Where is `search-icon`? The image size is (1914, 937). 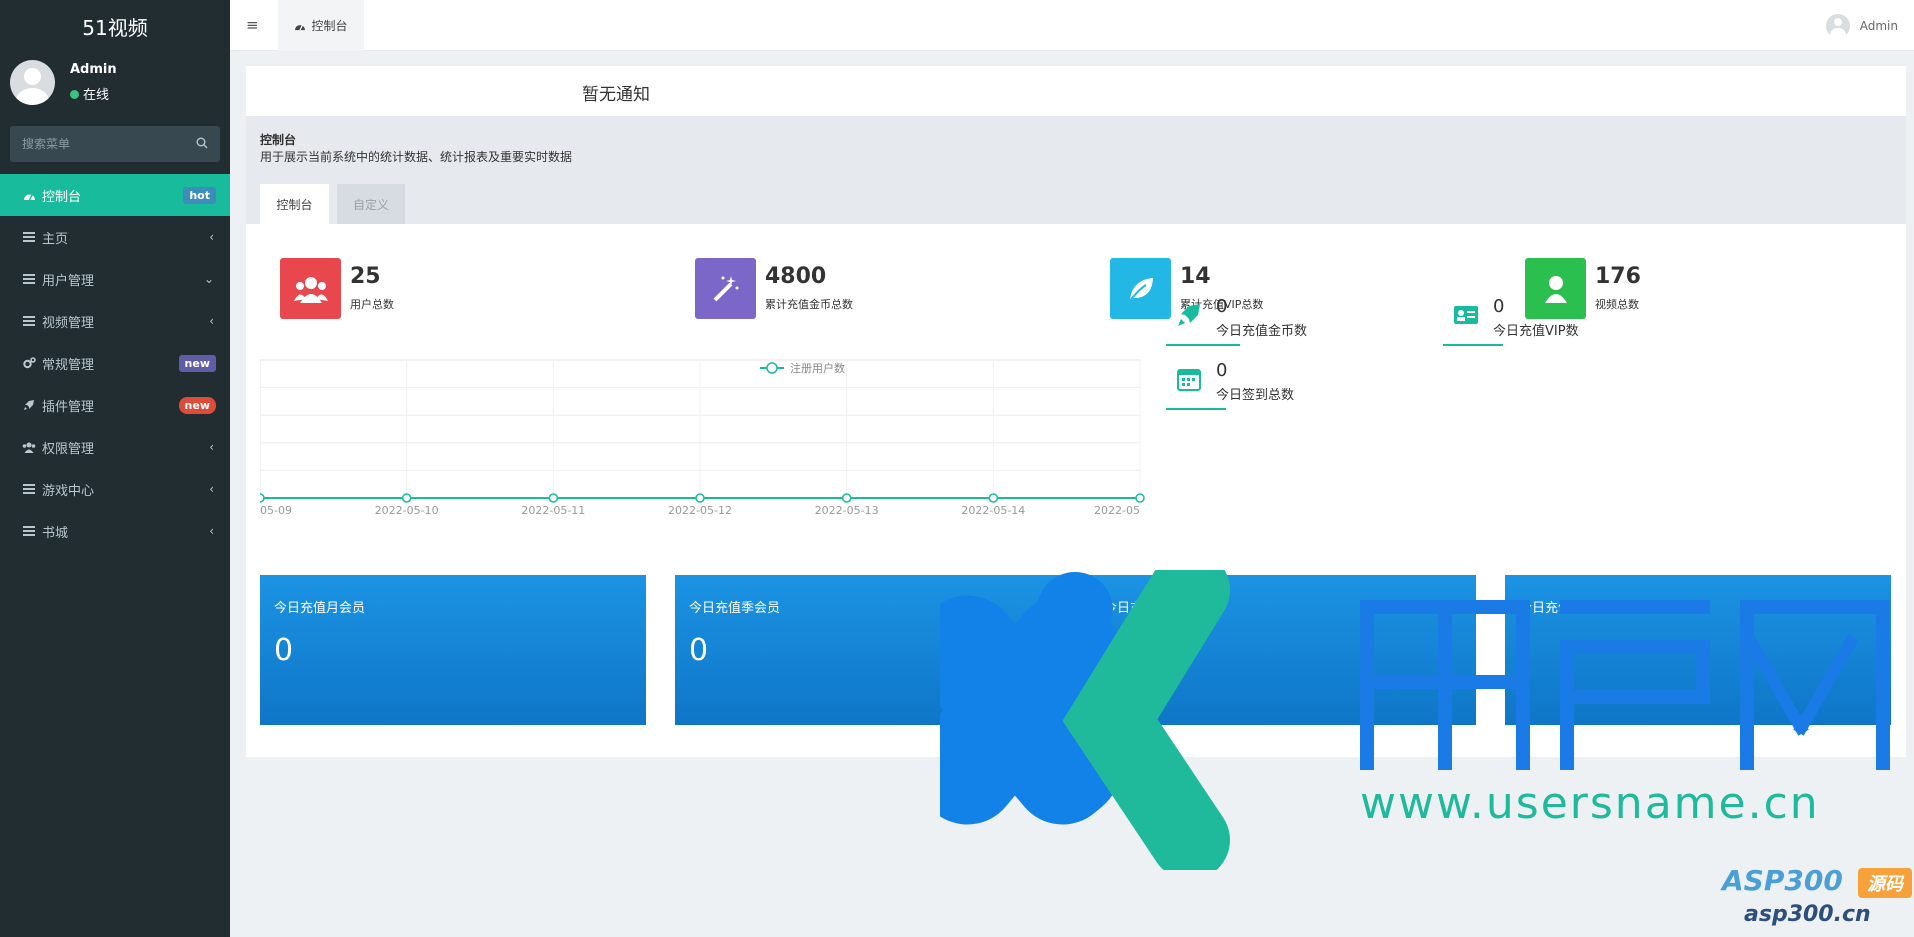 search-icon is located at coordinates (202, 143).